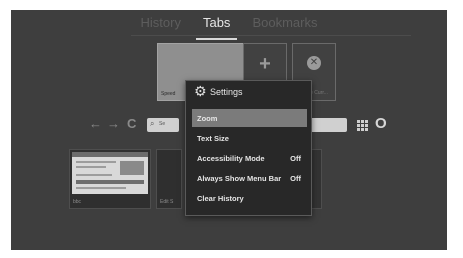 This screenshot has height=258, width=463. Describe the element at coordinates (239, 178) in the screenshot. I see `menu-item-label: Always Show Menu Bar` at that location.